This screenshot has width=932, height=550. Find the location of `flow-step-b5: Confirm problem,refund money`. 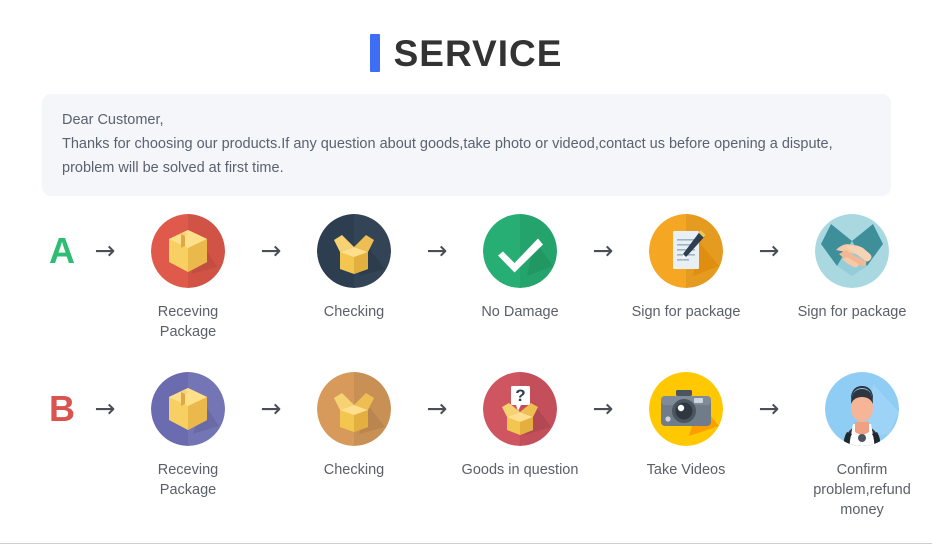

flow-step-b5: Confirm problem,refund money is located at coordinates (862, 446).